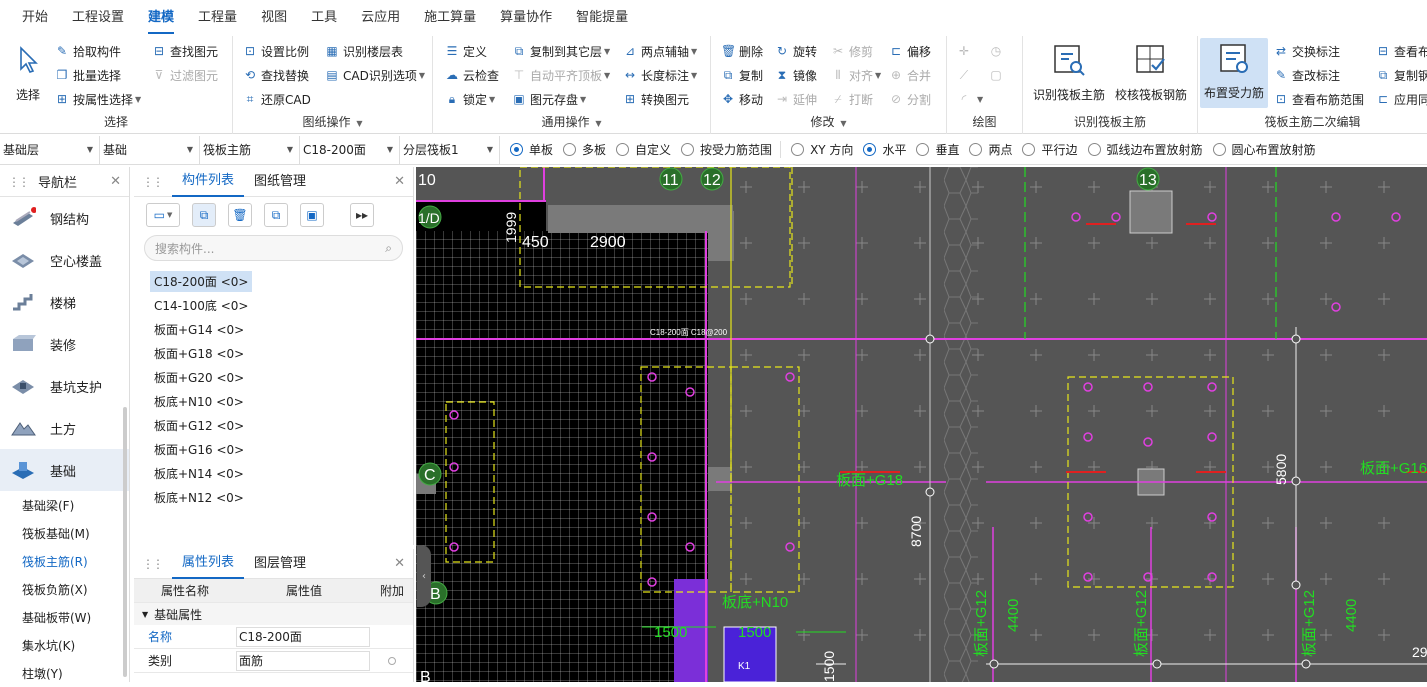 This screenshot has width=1427, height=687. Describe the element at coordinates (150, 149) in the screenshot. I see `category-combo: 基础 ▼` at that location.